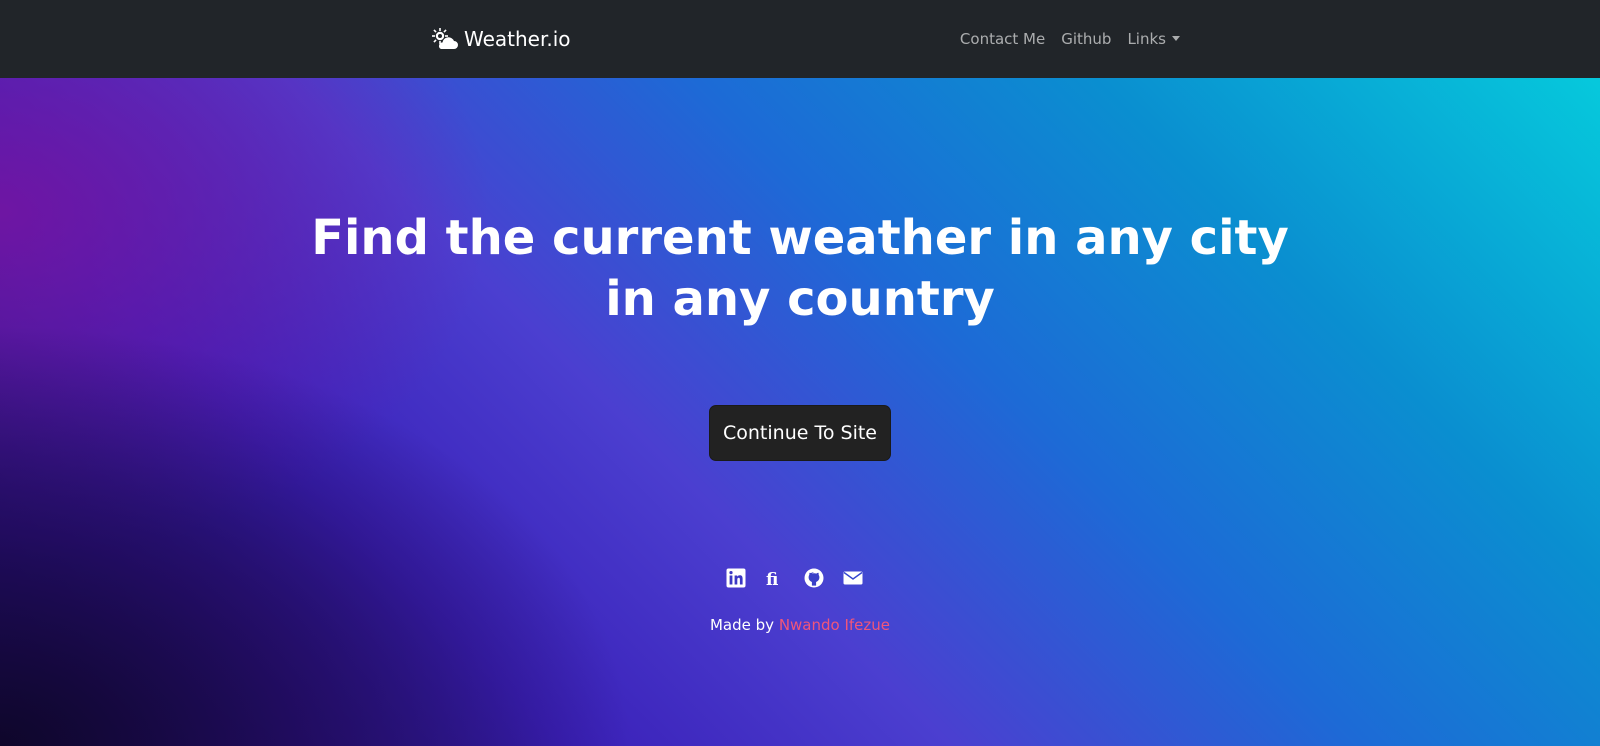 Image resolution: width=1600 pixels, height=746 pixels. Describe the element at coordinates (800, 39) in the screenshot. I see `top-navbar: Weather.io Contact Me Github Links` at that location.